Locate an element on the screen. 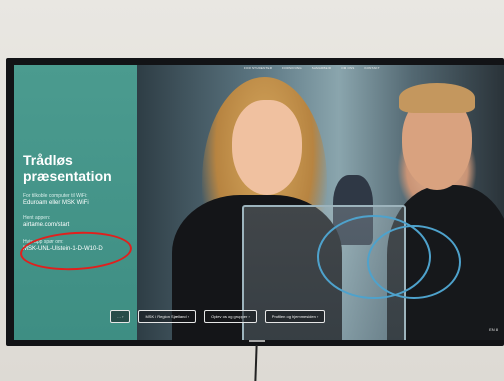 This screenshot has height=381, width=504. nav-button: Oplev os og grupper › is located at coordinates (230, 316).